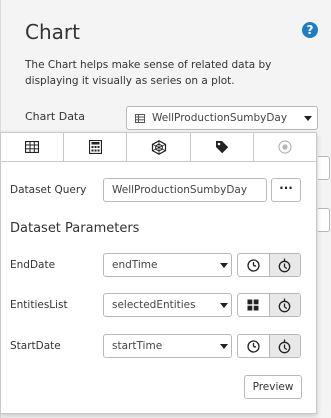  Describe the element at coordinates (310, 30) in the screenshot. I see `help-icon: ?` at that location.